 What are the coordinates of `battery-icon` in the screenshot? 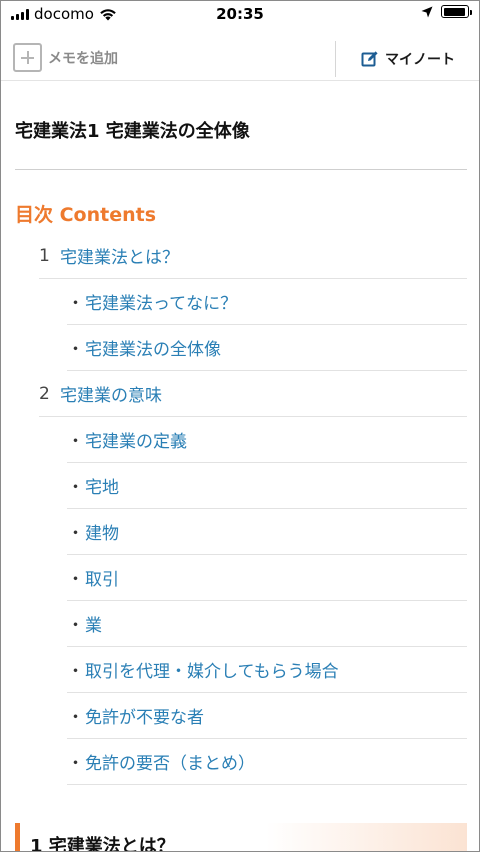 It's located at (456, 11).